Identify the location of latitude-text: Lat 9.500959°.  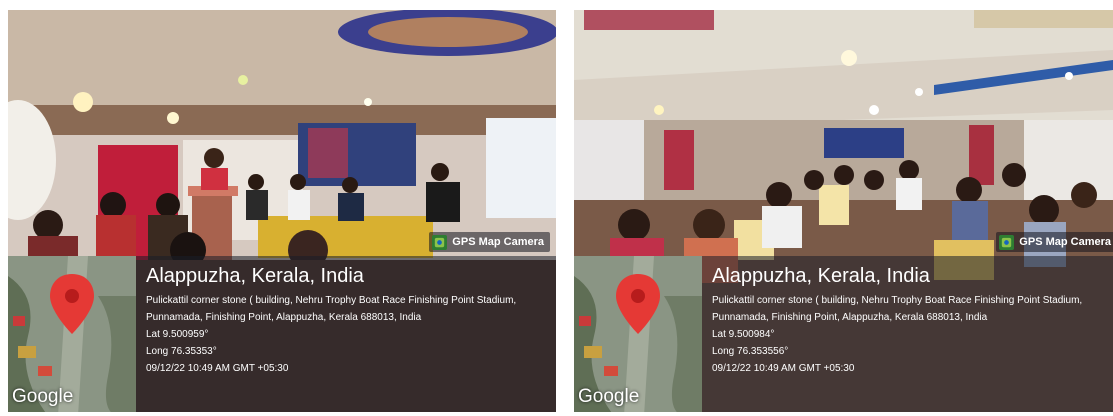
(177, 334).